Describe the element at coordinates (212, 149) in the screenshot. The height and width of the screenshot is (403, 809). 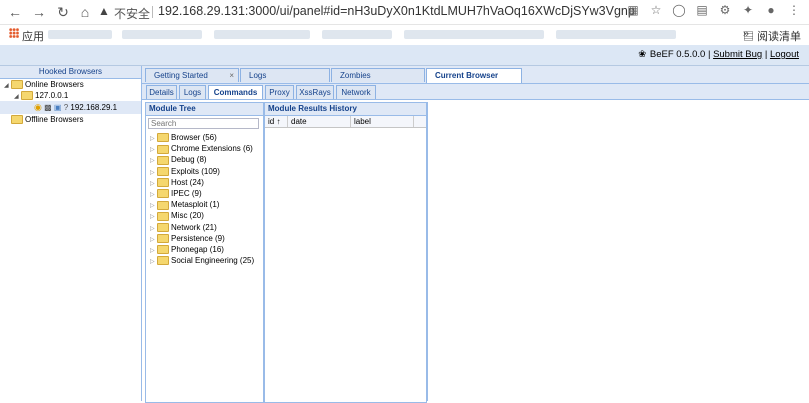
I see `module-category-label: Chrome Extensions (6)` at that location.